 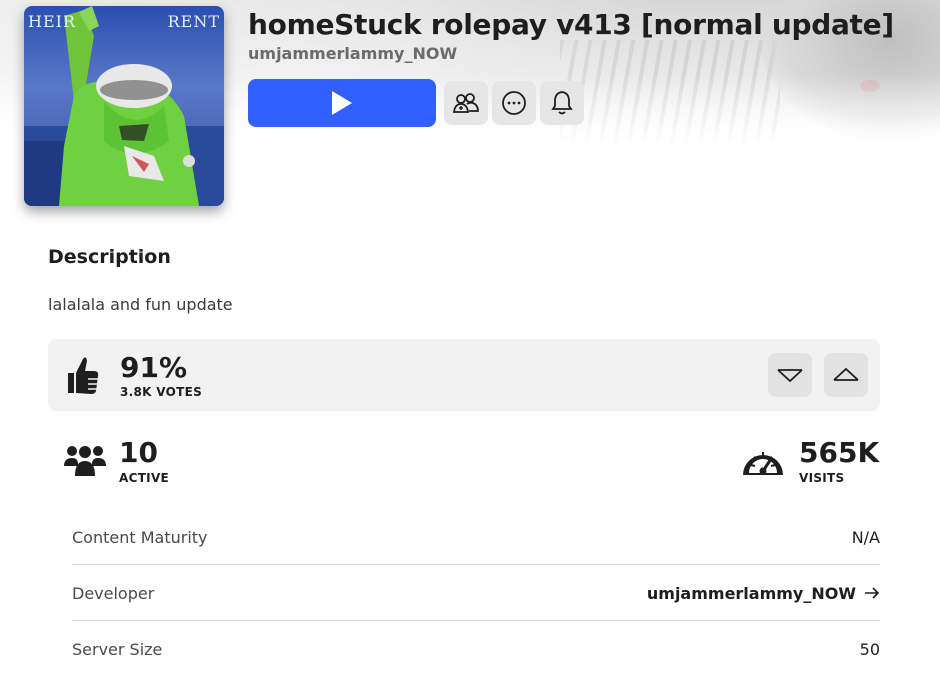 What do you see at coordinates (872, 593) in the screenshot?
I see `arrow-right-icon` at bounding box center [872, 593].